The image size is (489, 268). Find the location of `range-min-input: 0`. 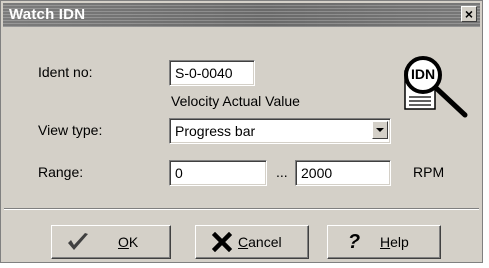

range-min-input: 0 is located at coordinates (218, 173).